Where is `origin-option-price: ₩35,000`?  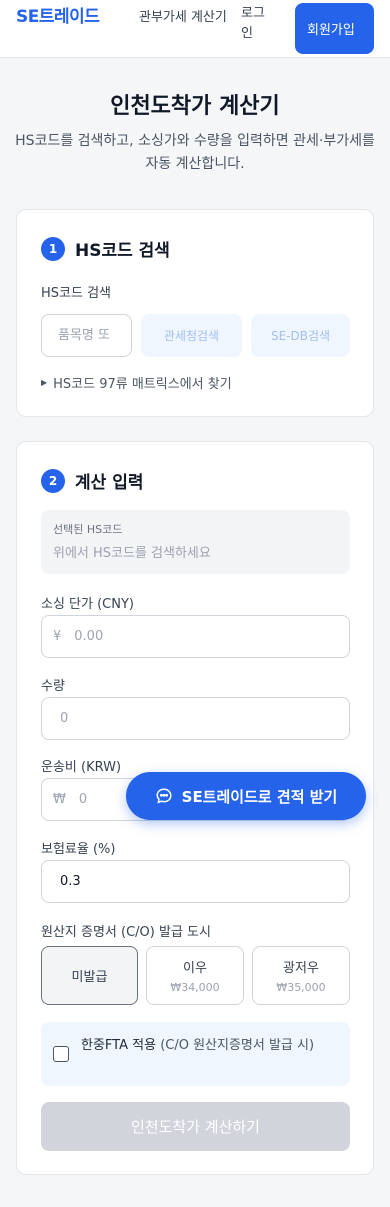
origin-option-price: ₩35,000 is located at coordinates (301, 987).